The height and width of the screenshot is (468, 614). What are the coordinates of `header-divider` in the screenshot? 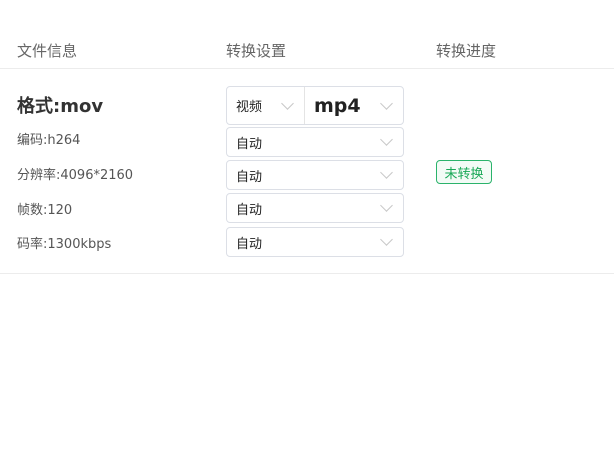 It's located at (307, 68).